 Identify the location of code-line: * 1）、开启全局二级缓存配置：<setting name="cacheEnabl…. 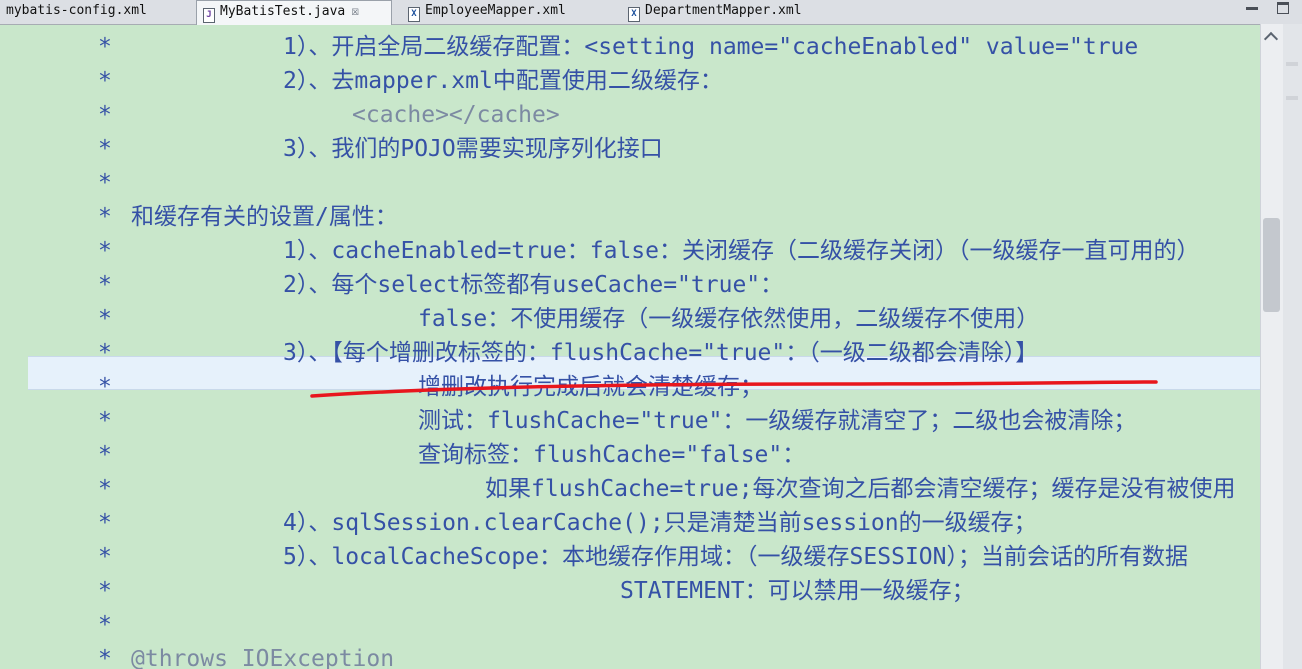
(618, 47).